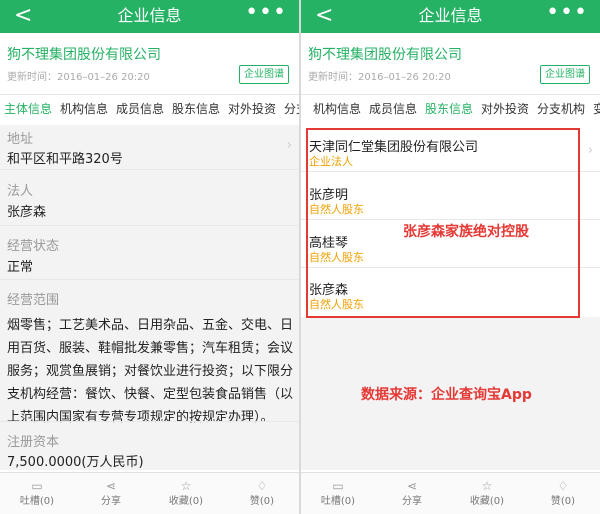  Describe the element at coordinates (20, 139) in the screenshot. I see `address-label: 地址` at that location.